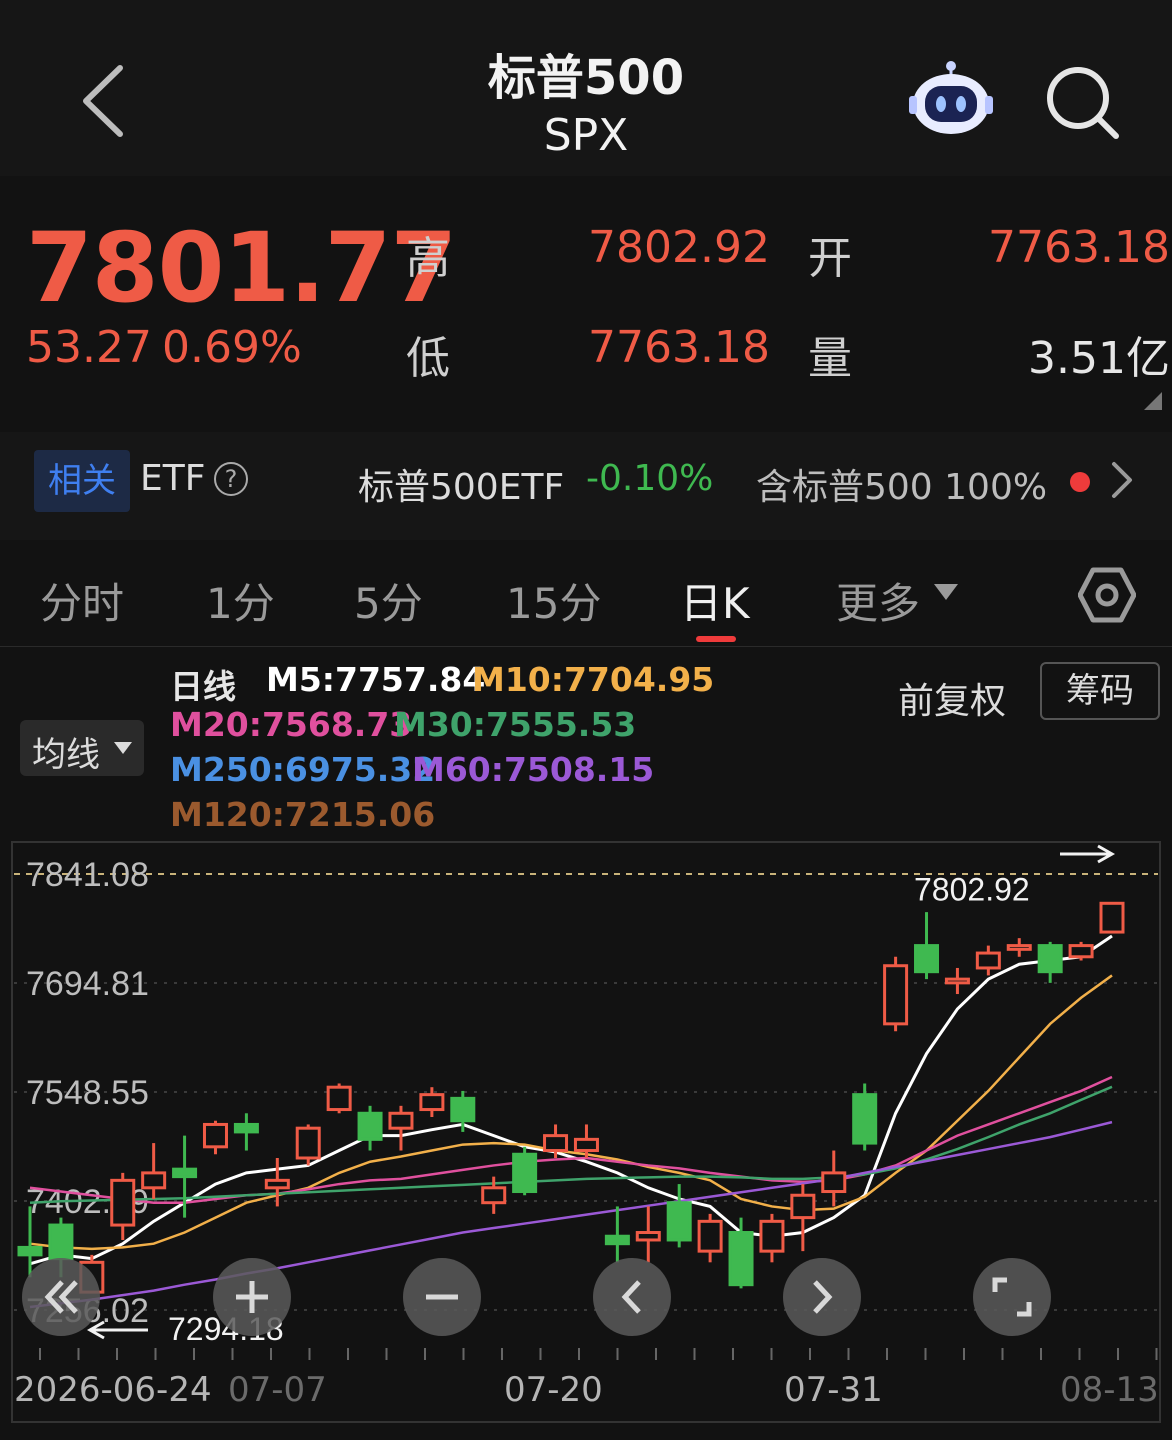 The width and height of the screenshot is (1172, 1440). I want to click on help-icon: ?, so click(231, 479).